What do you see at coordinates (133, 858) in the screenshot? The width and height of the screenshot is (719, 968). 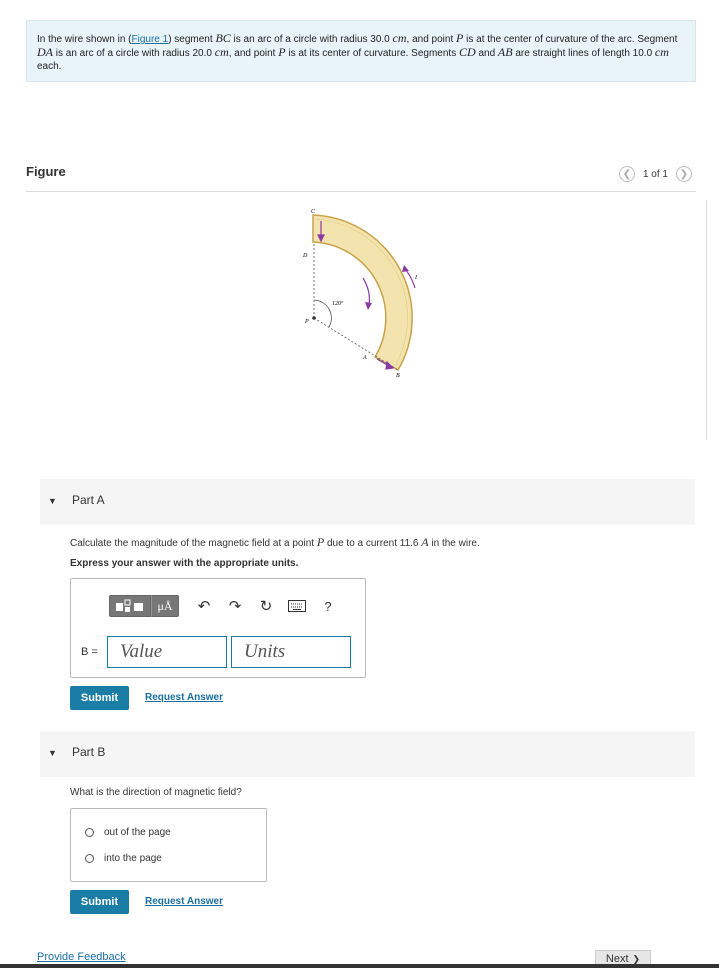 I see `option-label: into the page` at bounding box center [133, 858].